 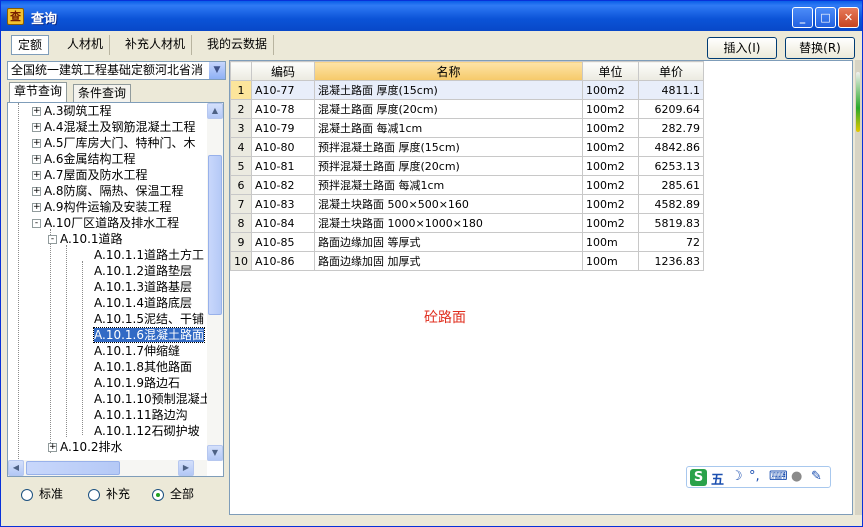 What do you see at coordinates (796, 476) in the screenshot?
I see `user-icon: ●` at bounding box center [796, 476].